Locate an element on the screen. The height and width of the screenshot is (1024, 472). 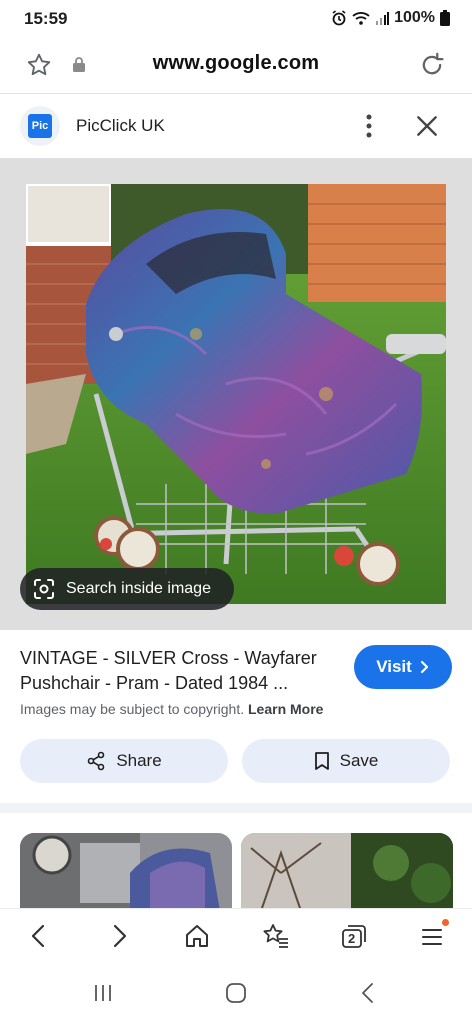
alarm-icon is located at coordinates (339, 18).